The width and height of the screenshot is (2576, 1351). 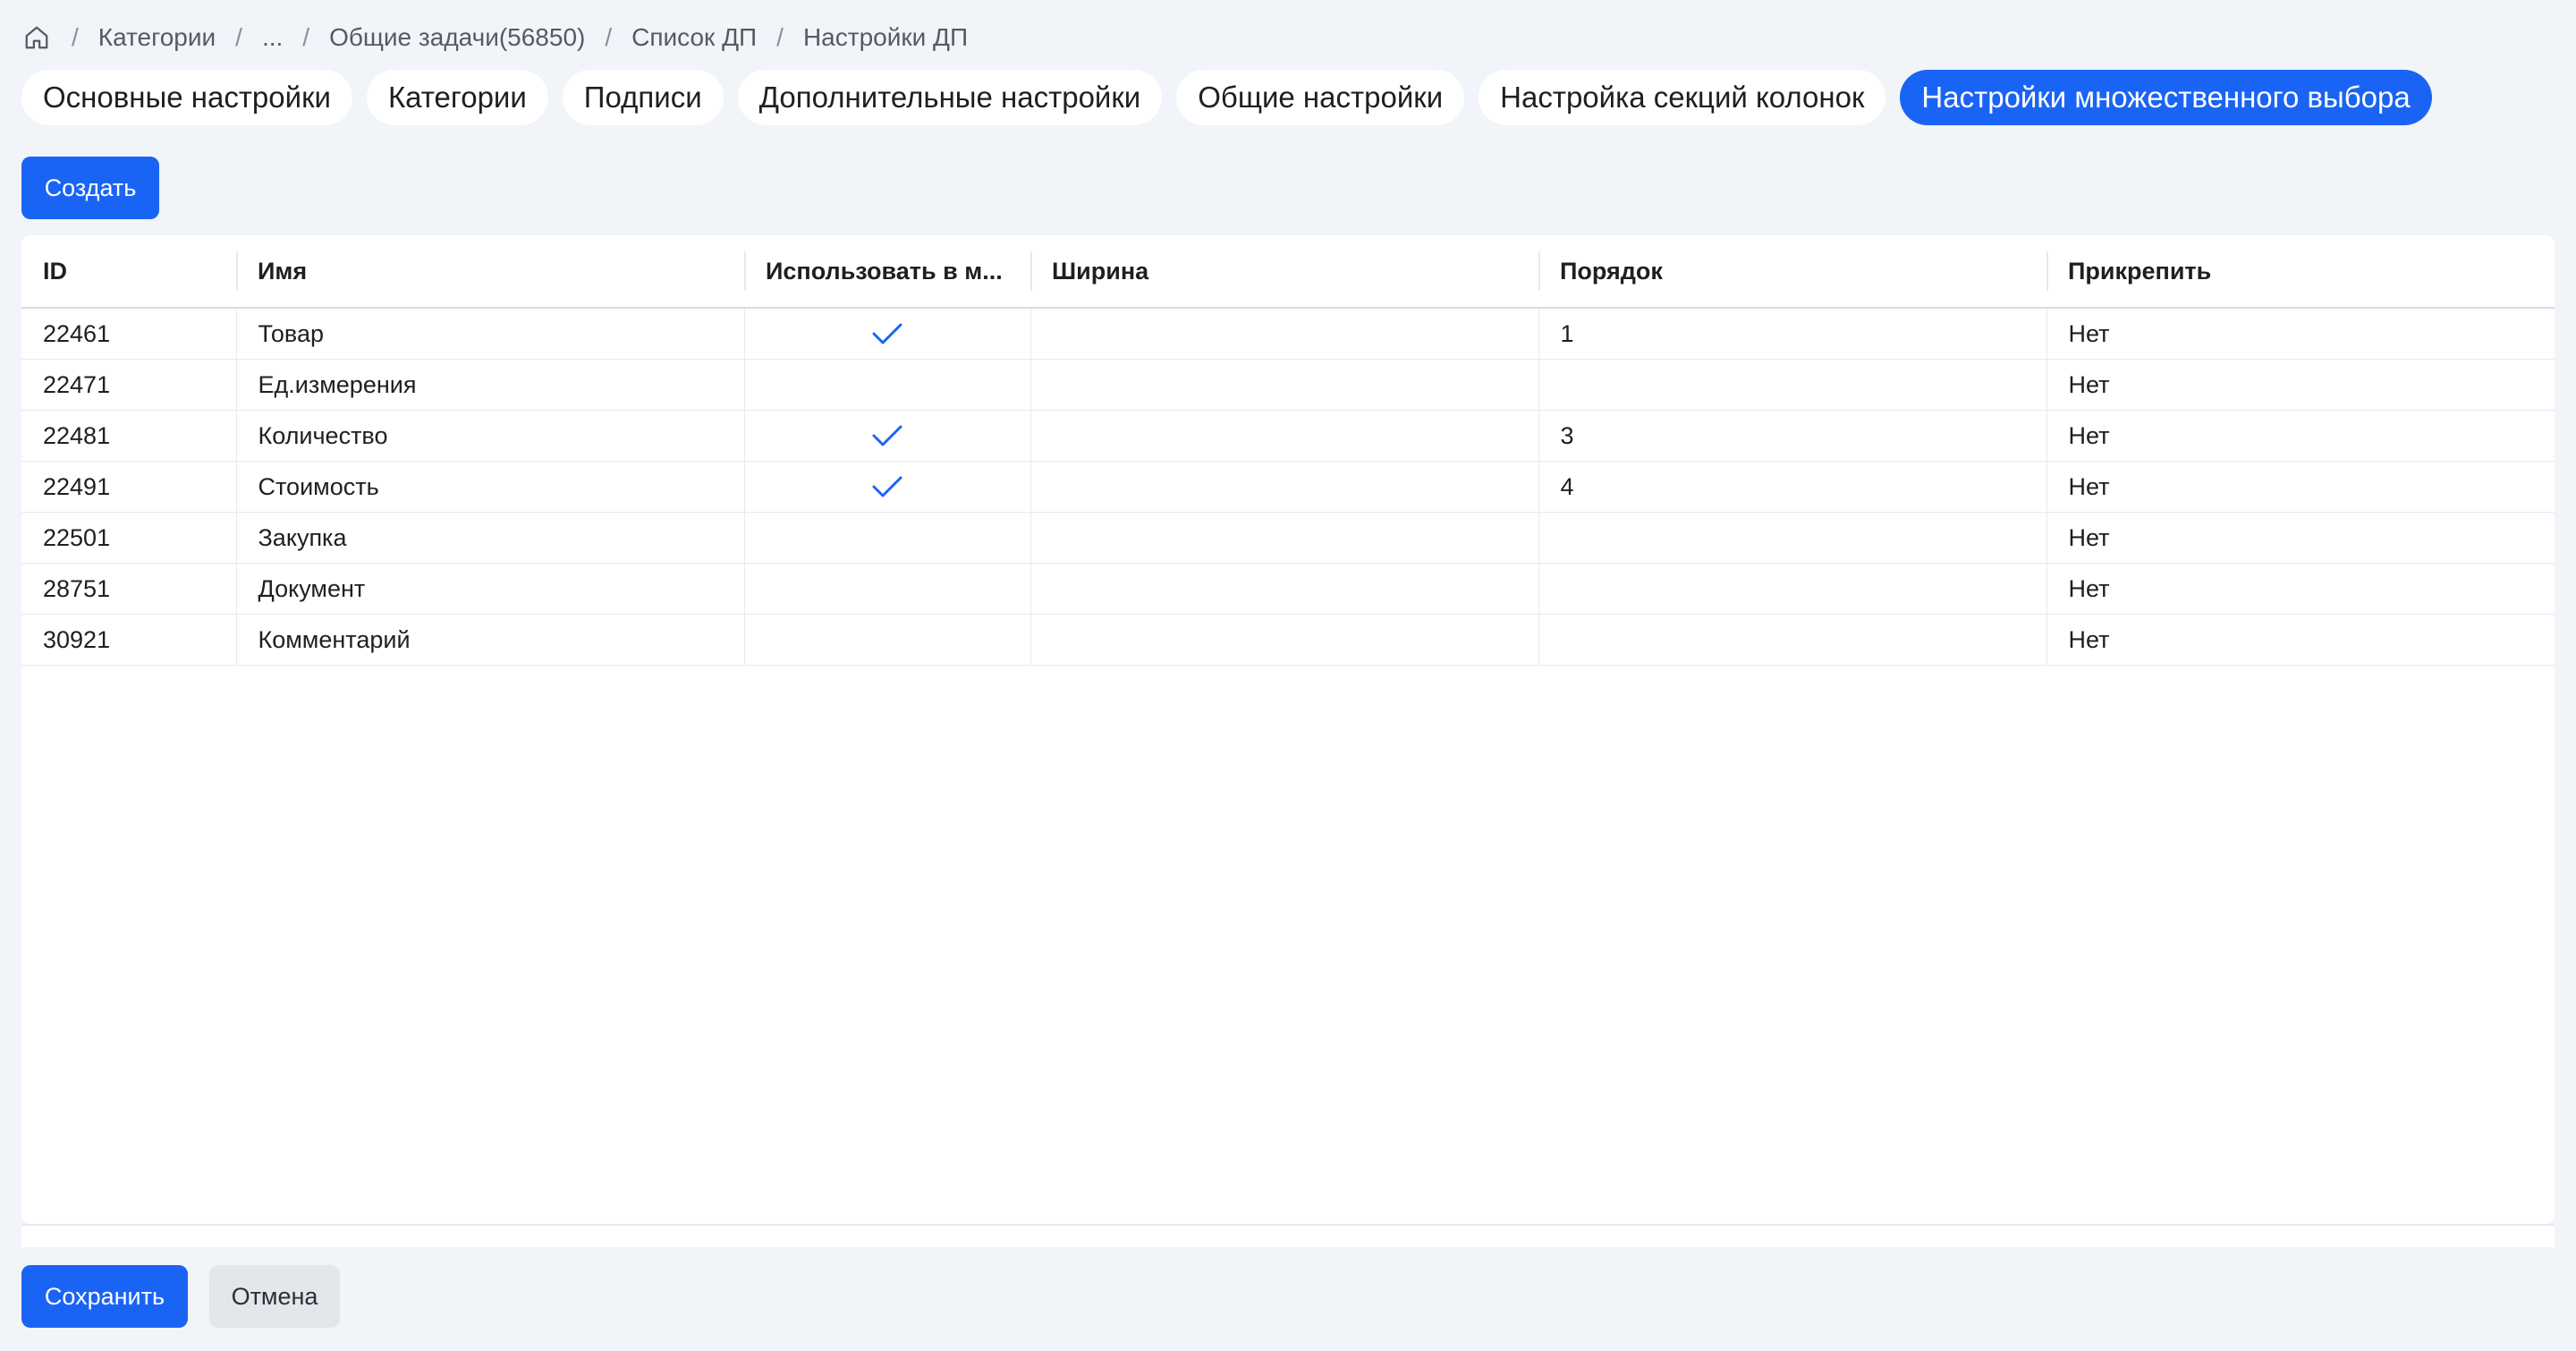 What do you see at coordinates (129, 385) in the screenshot?
I see `cell-id: 22471` at bounding box center [129, 385].